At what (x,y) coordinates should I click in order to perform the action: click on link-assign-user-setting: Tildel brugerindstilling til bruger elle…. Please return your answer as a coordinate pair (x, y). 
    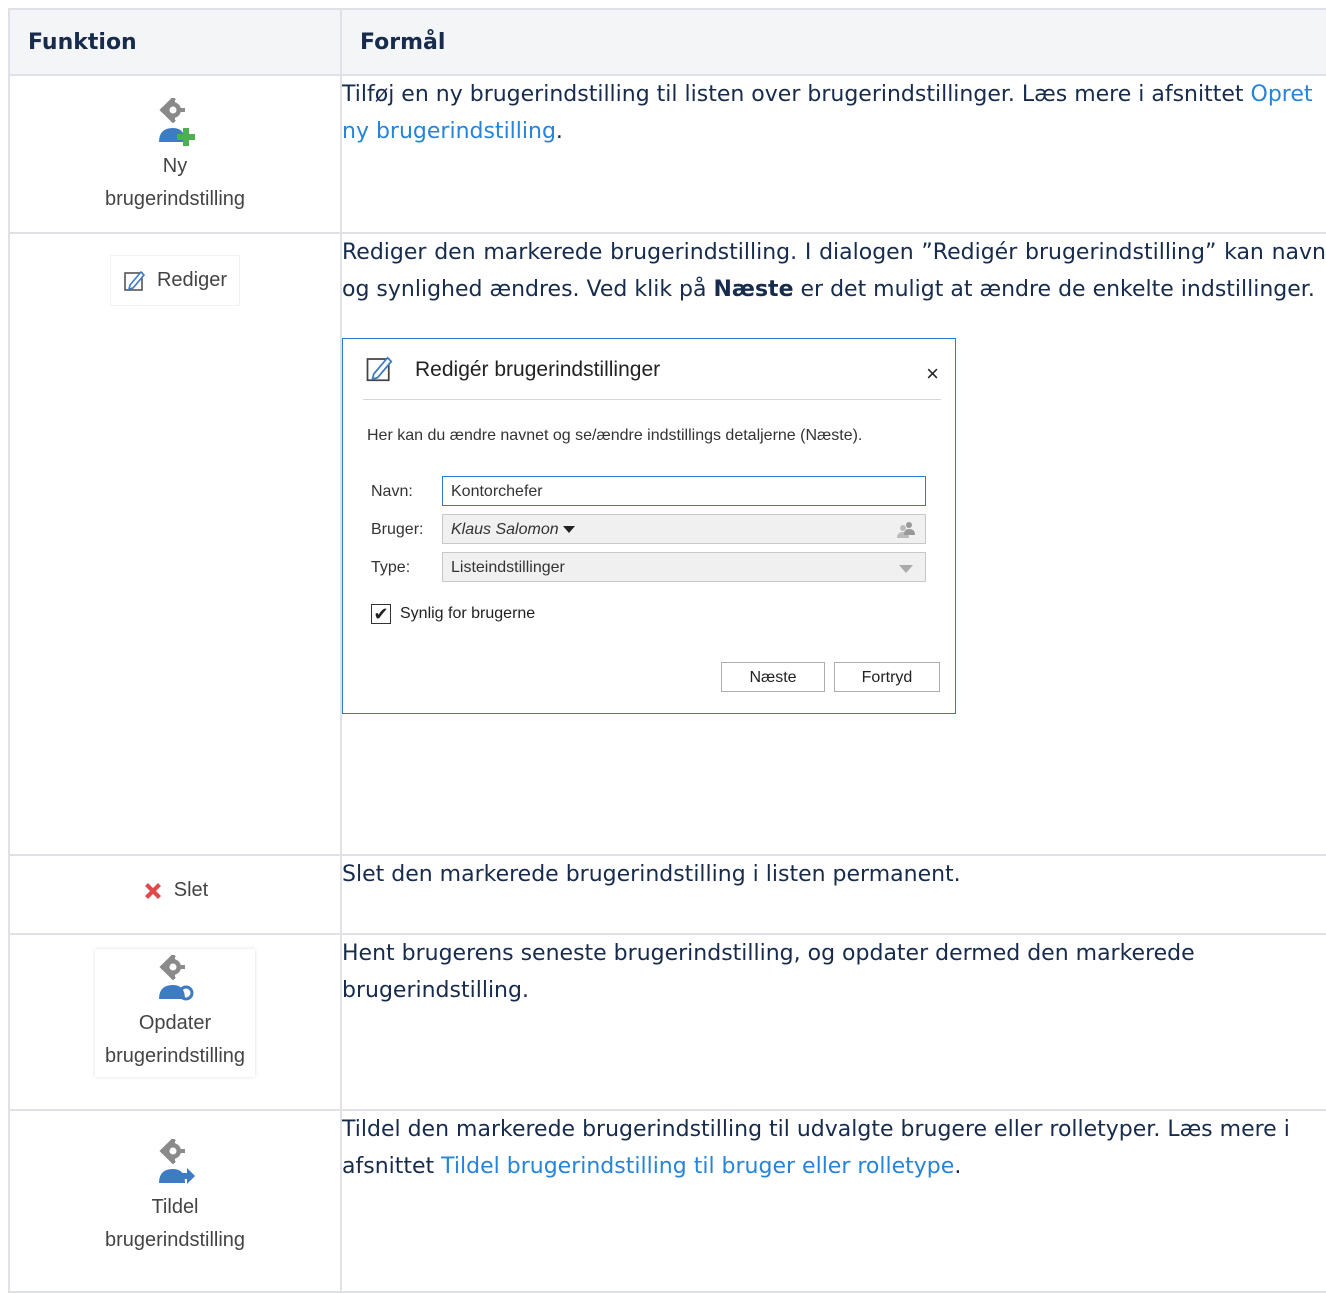
    Looking at the image, I should click on (697, 1166).